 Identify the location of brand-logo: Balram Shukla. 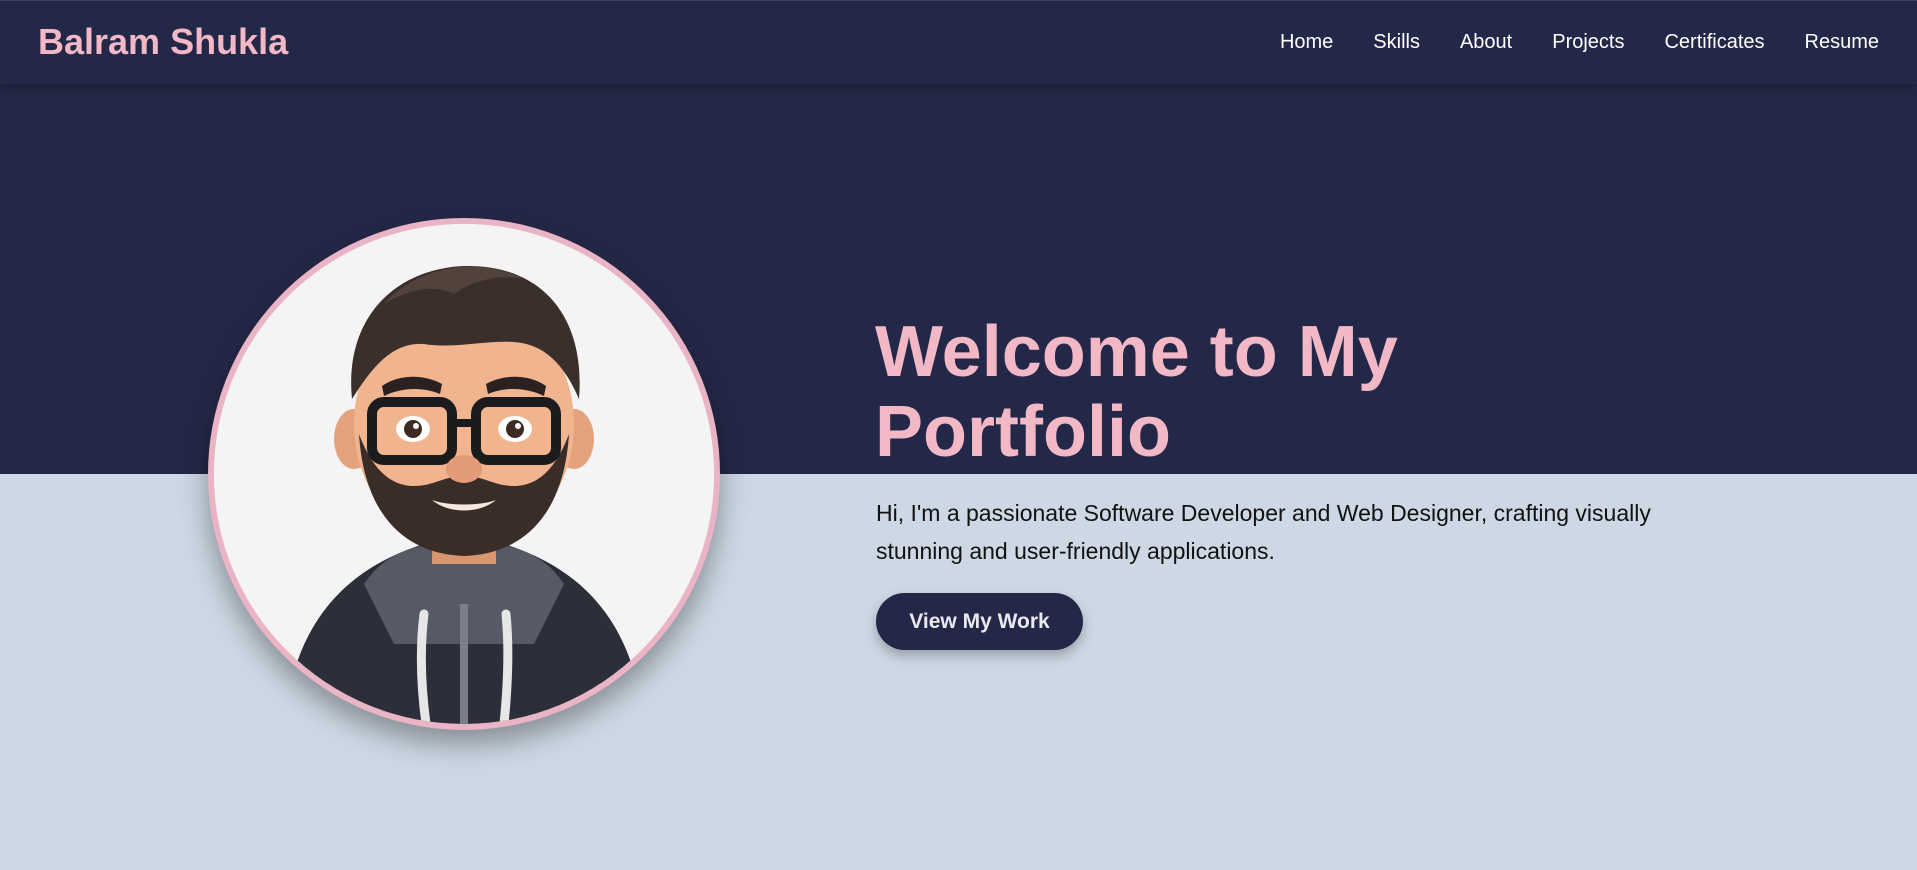
(163, 42).